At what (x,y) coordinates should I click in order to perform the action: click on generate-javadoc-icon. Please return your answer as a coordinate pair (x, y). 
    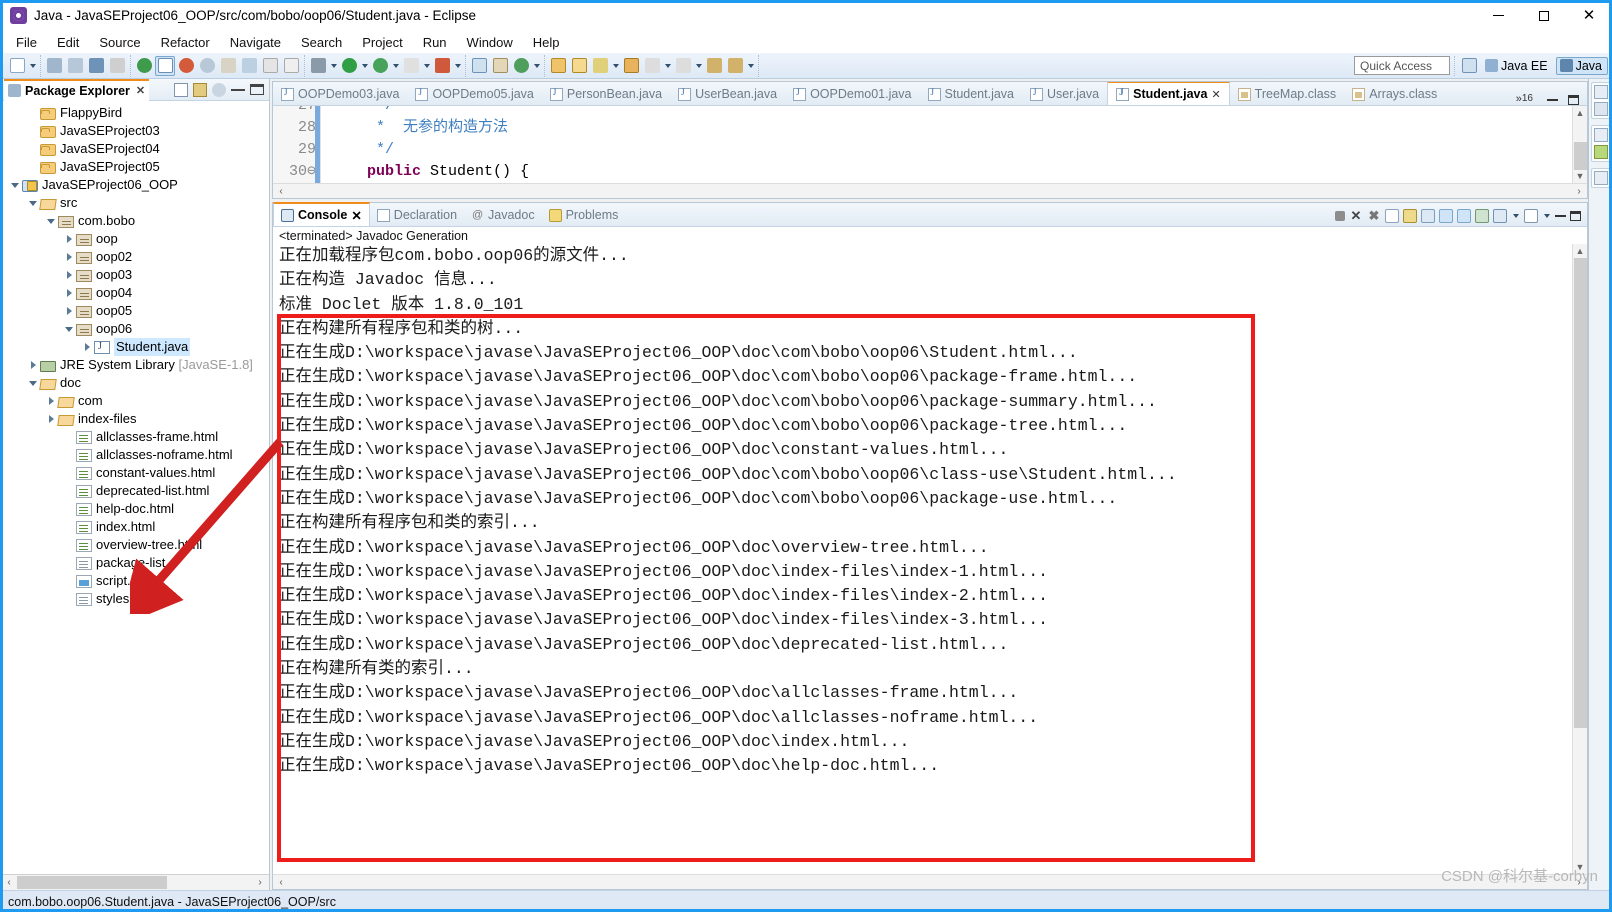
    Looking at the image, I should click on (186, 66).